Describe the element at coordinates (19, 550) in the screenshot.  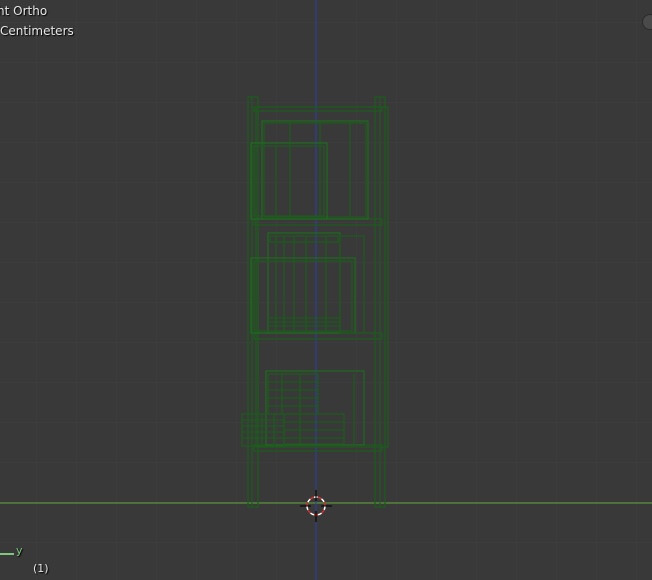
I see `axis-y-label: y` at that location.